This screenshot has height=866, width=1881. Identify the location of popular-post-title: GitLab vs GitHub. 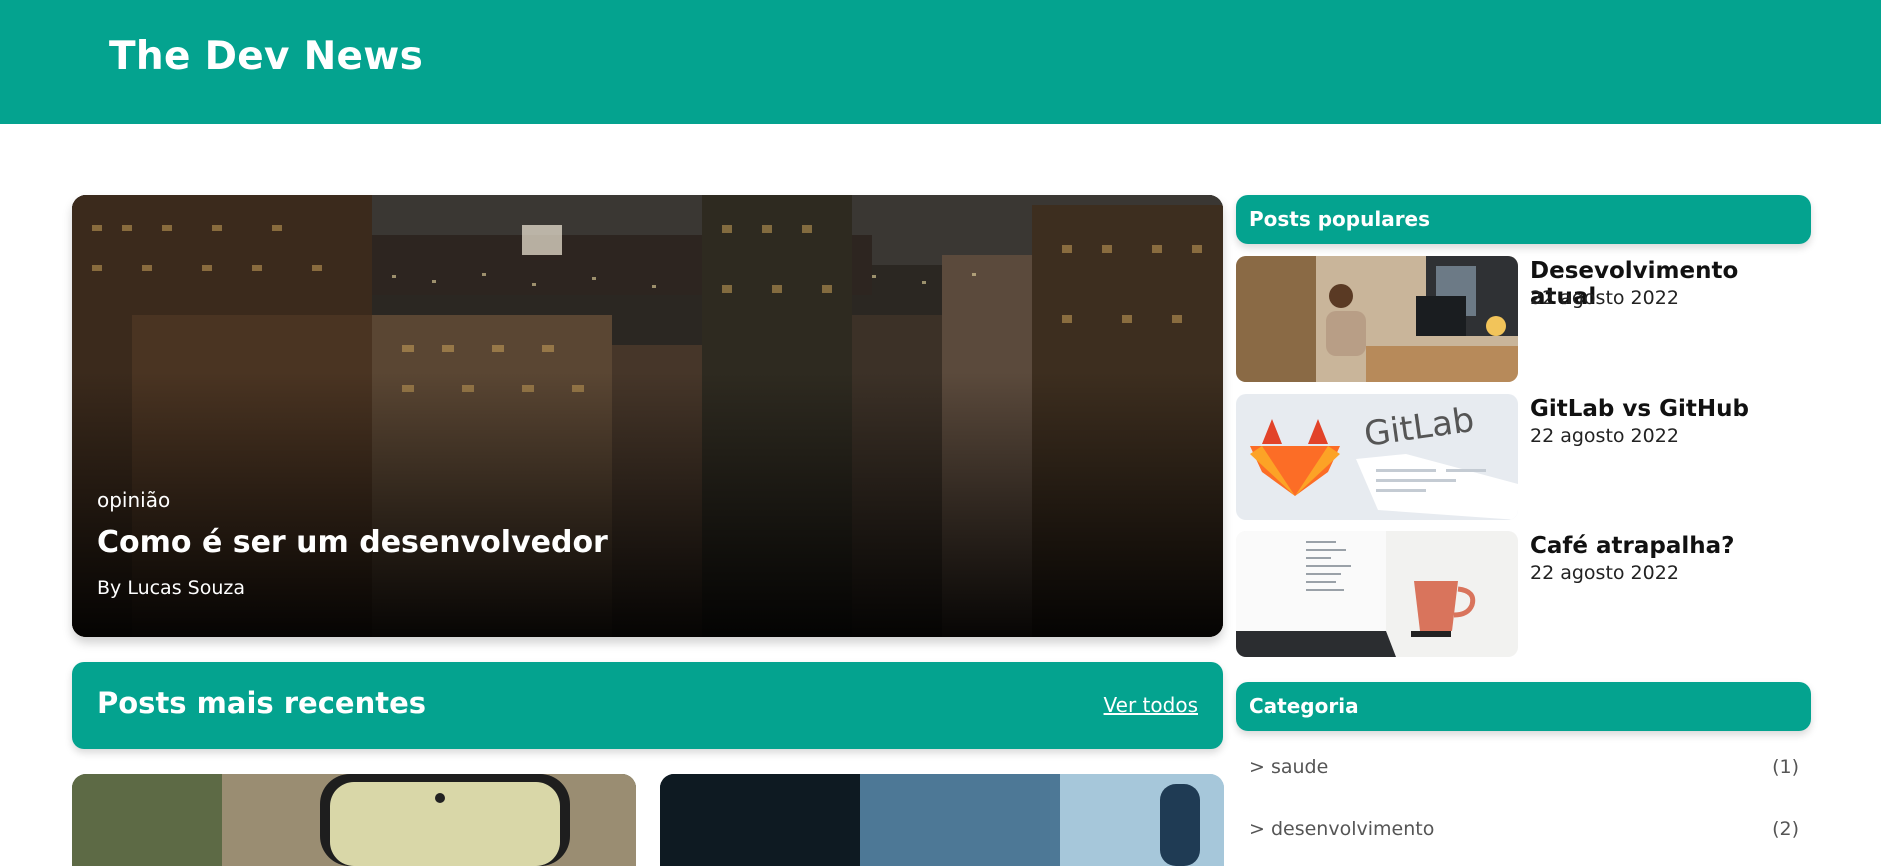
(1639, 409).